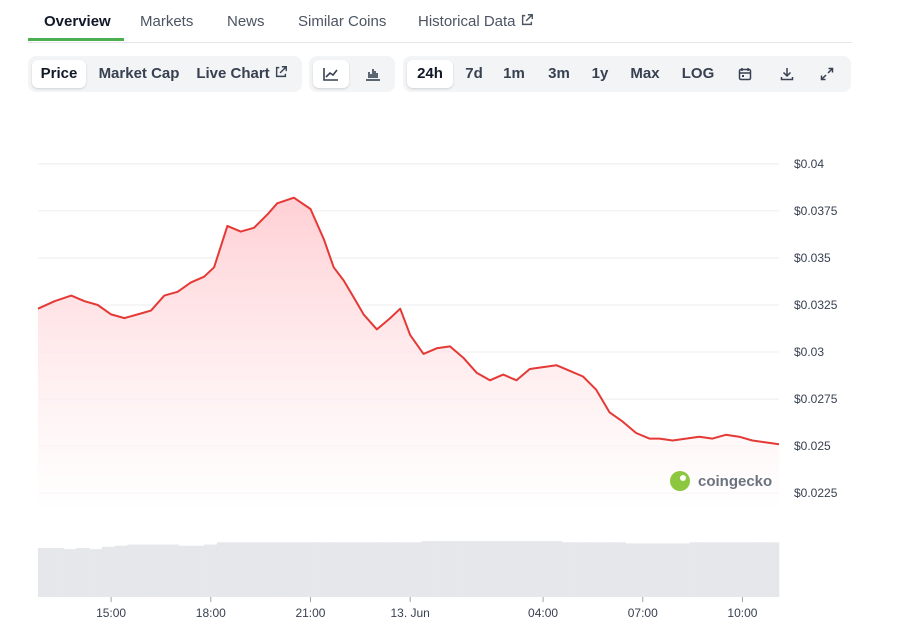 The image size is (923, 632). What do you see at coordinates (742, 613) in the screenshot?
I see `x-tick-label: 10:00` at bounding box center [742, 613].